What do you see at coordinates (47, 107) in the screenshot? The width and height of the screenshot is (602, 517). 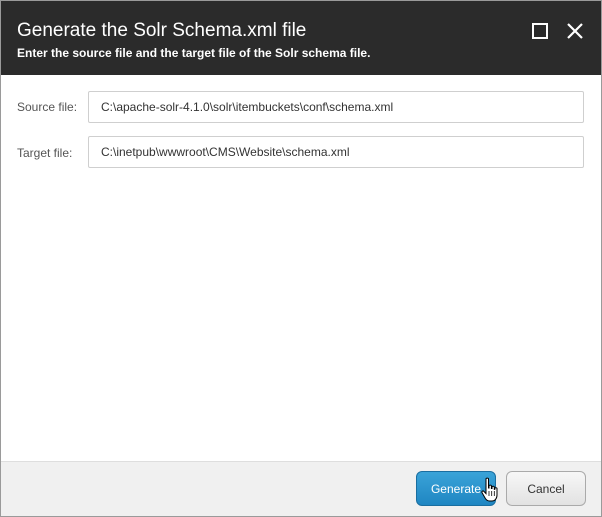 I see `source-file-label: Source file:` at bounding box center [47, 107].